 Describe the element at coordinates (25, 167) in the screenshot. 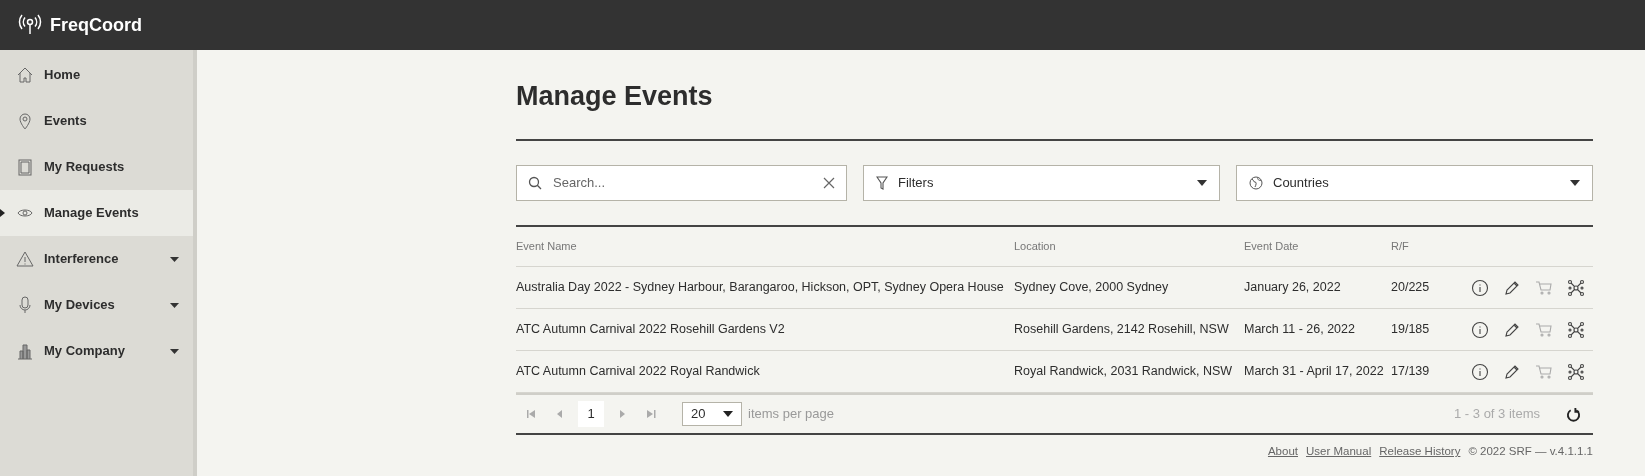

I see `clipboard-icon` at that location.